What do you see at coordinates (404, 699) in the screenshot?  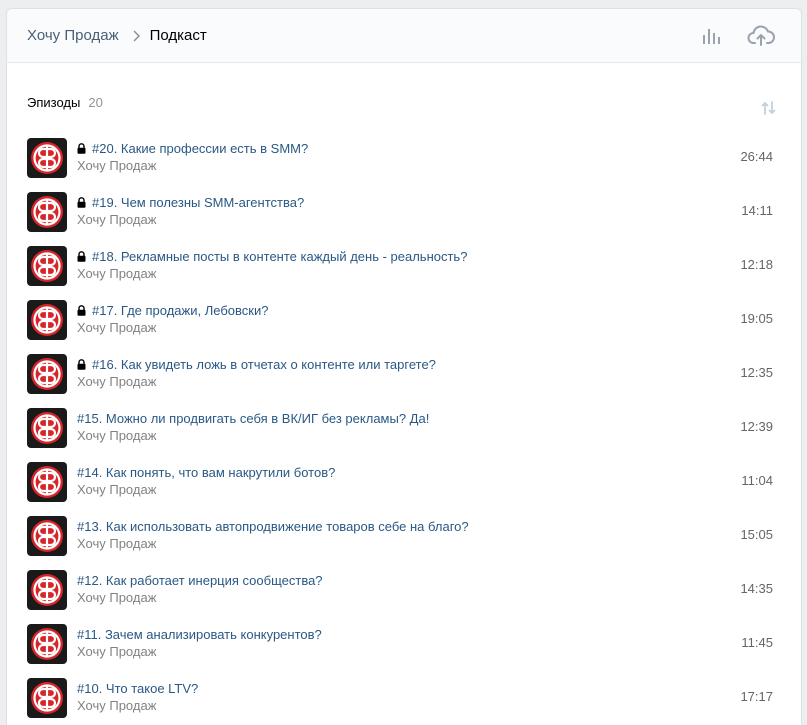 I see `episode-row: #10. Что такое LTV? Хочу Продаж 17:17` at bounding box center [404, 699].